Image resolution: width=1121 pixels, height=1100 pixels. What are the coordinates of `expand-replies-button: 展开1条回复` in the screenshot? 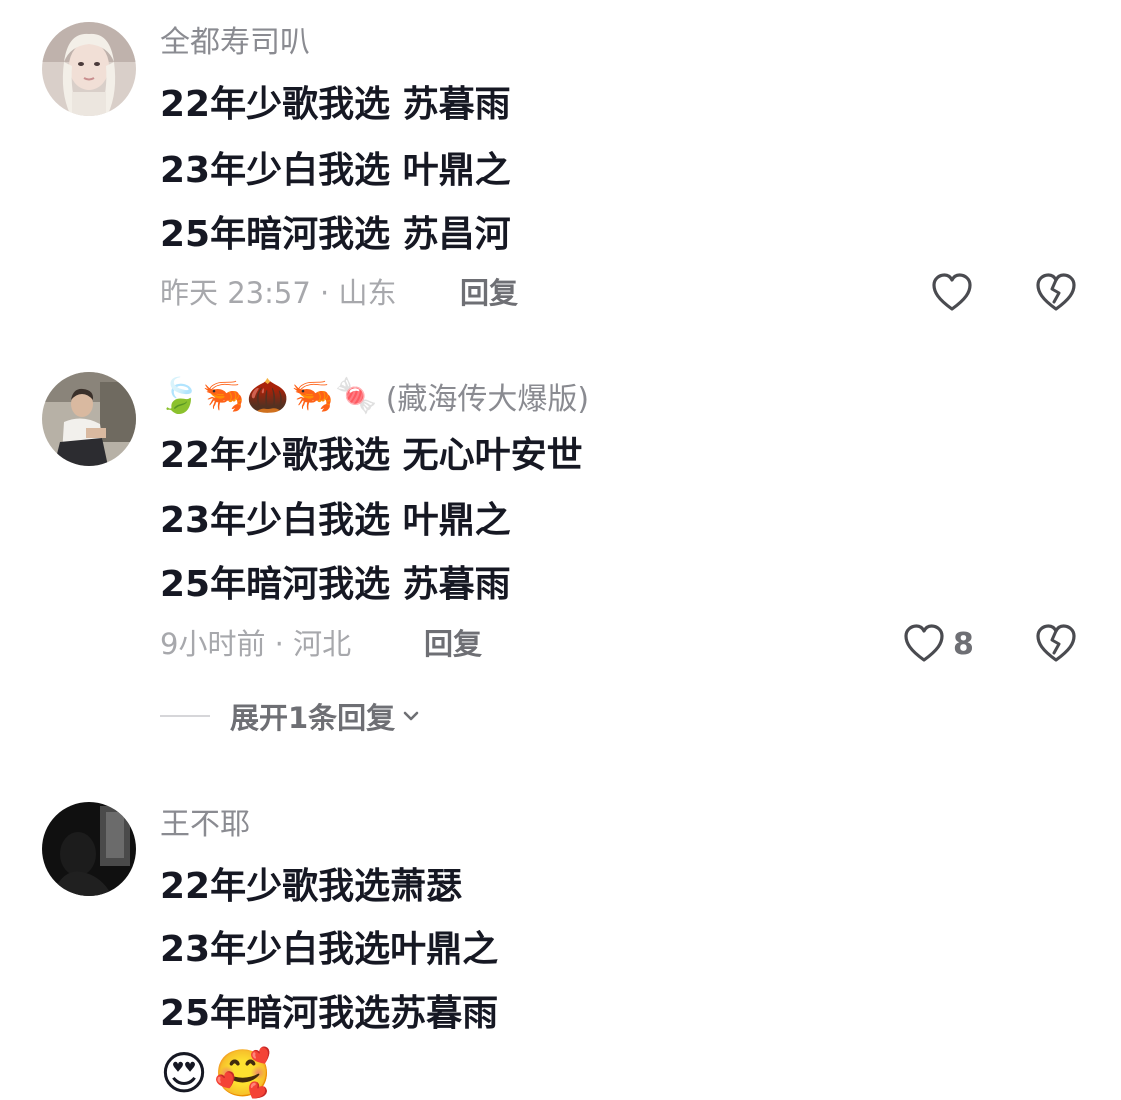 It's located at (290, 716).